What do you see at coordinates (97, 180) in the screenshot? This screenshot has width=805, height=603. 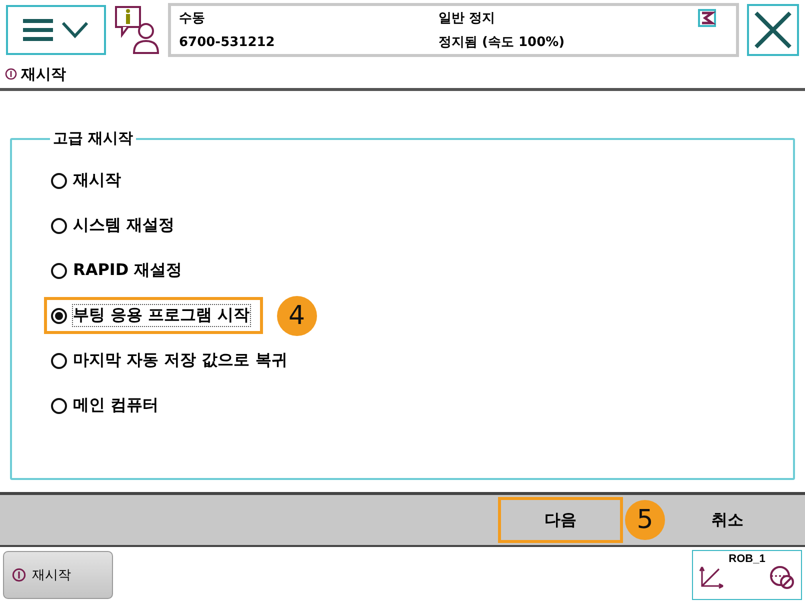 I see `option-label: 재시작` at bounding box center [97, 180].